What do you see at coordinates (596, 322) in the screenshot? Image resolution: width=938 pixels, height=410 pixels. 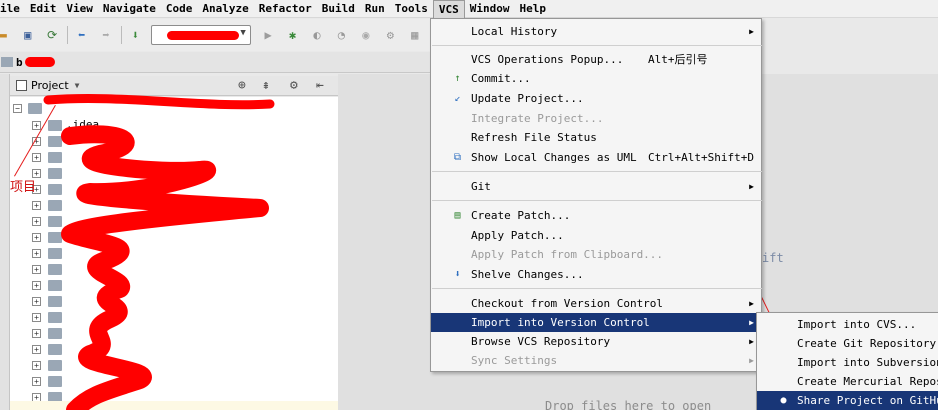 I see `menu-item-import-into-vcs: Import into Version Control ▶` at bounding box center [596, 322].